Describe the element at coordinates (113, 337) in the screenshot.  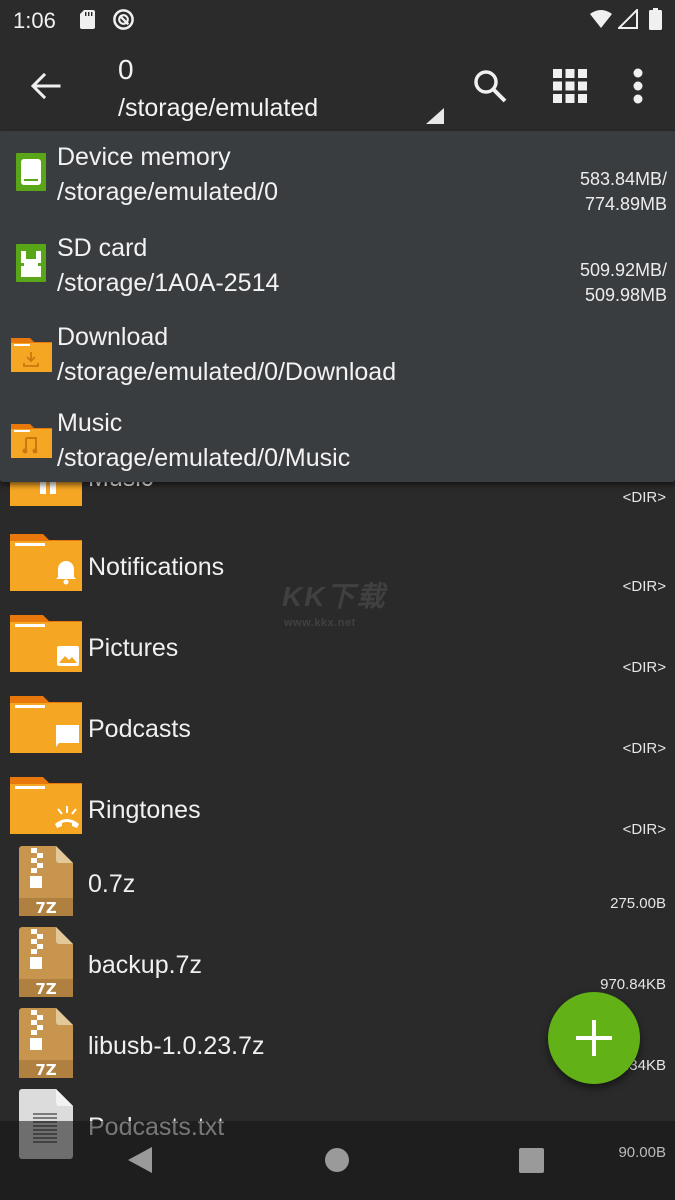
I see `dropdown-item-title: Download` at that location.